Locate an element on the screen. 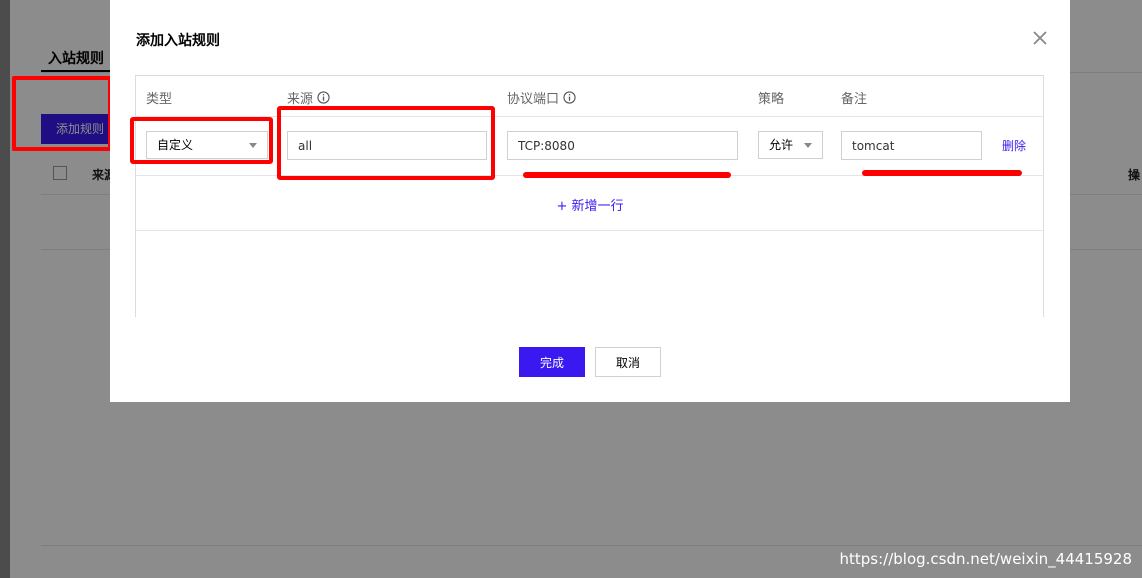 This screenshot has height=578, width=1142. header-source: 来源 is located at coordinates (308, 97).